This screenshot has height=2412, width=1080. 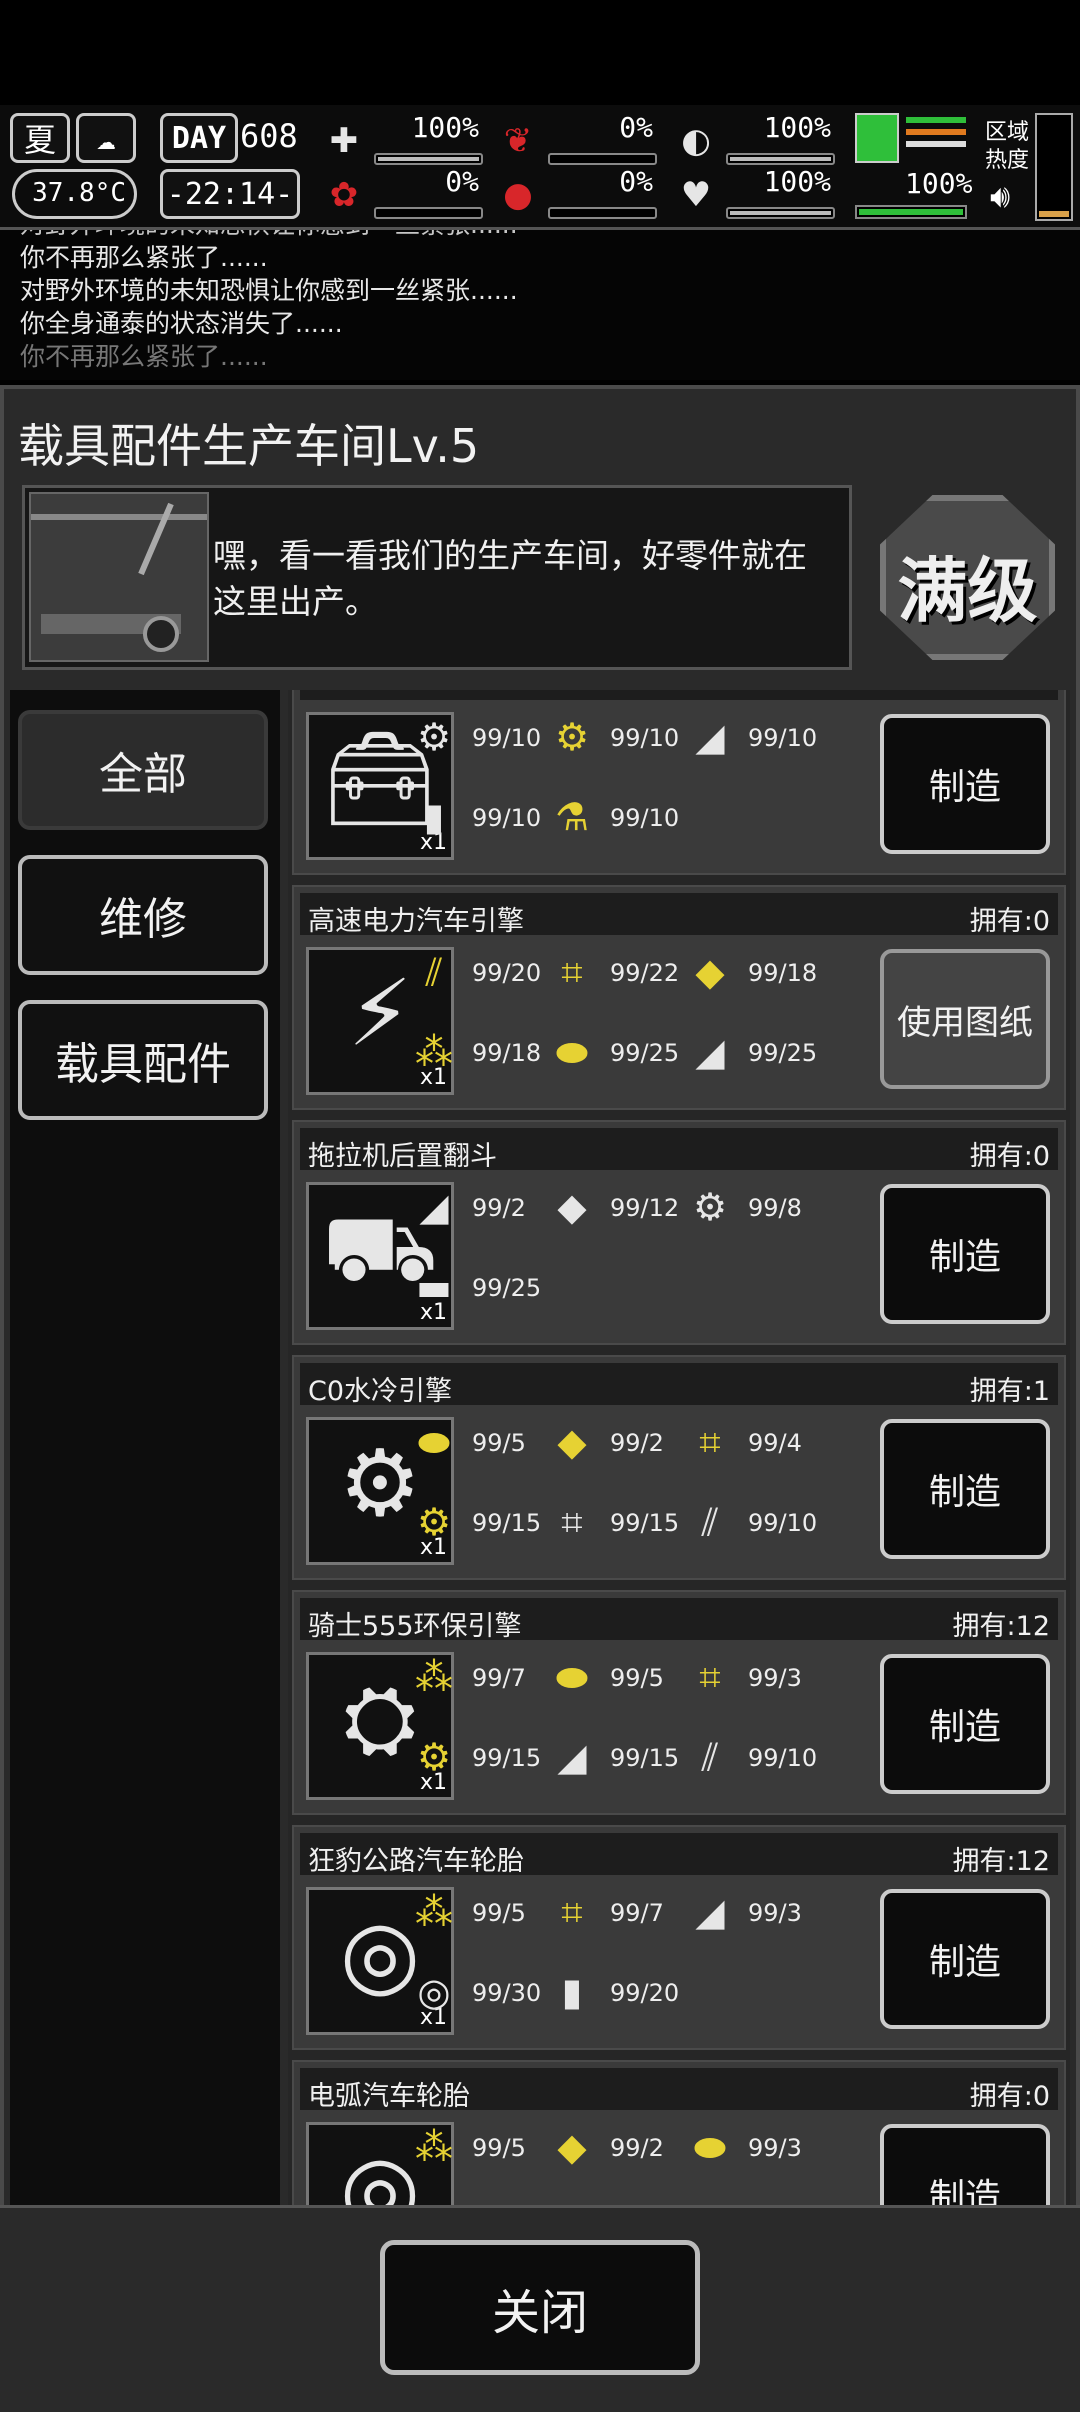 What do you see at coordinates (74, 194) in the screenshot?
I see `temperature-readout: 37.8°C` at bounding box center [74, 194].